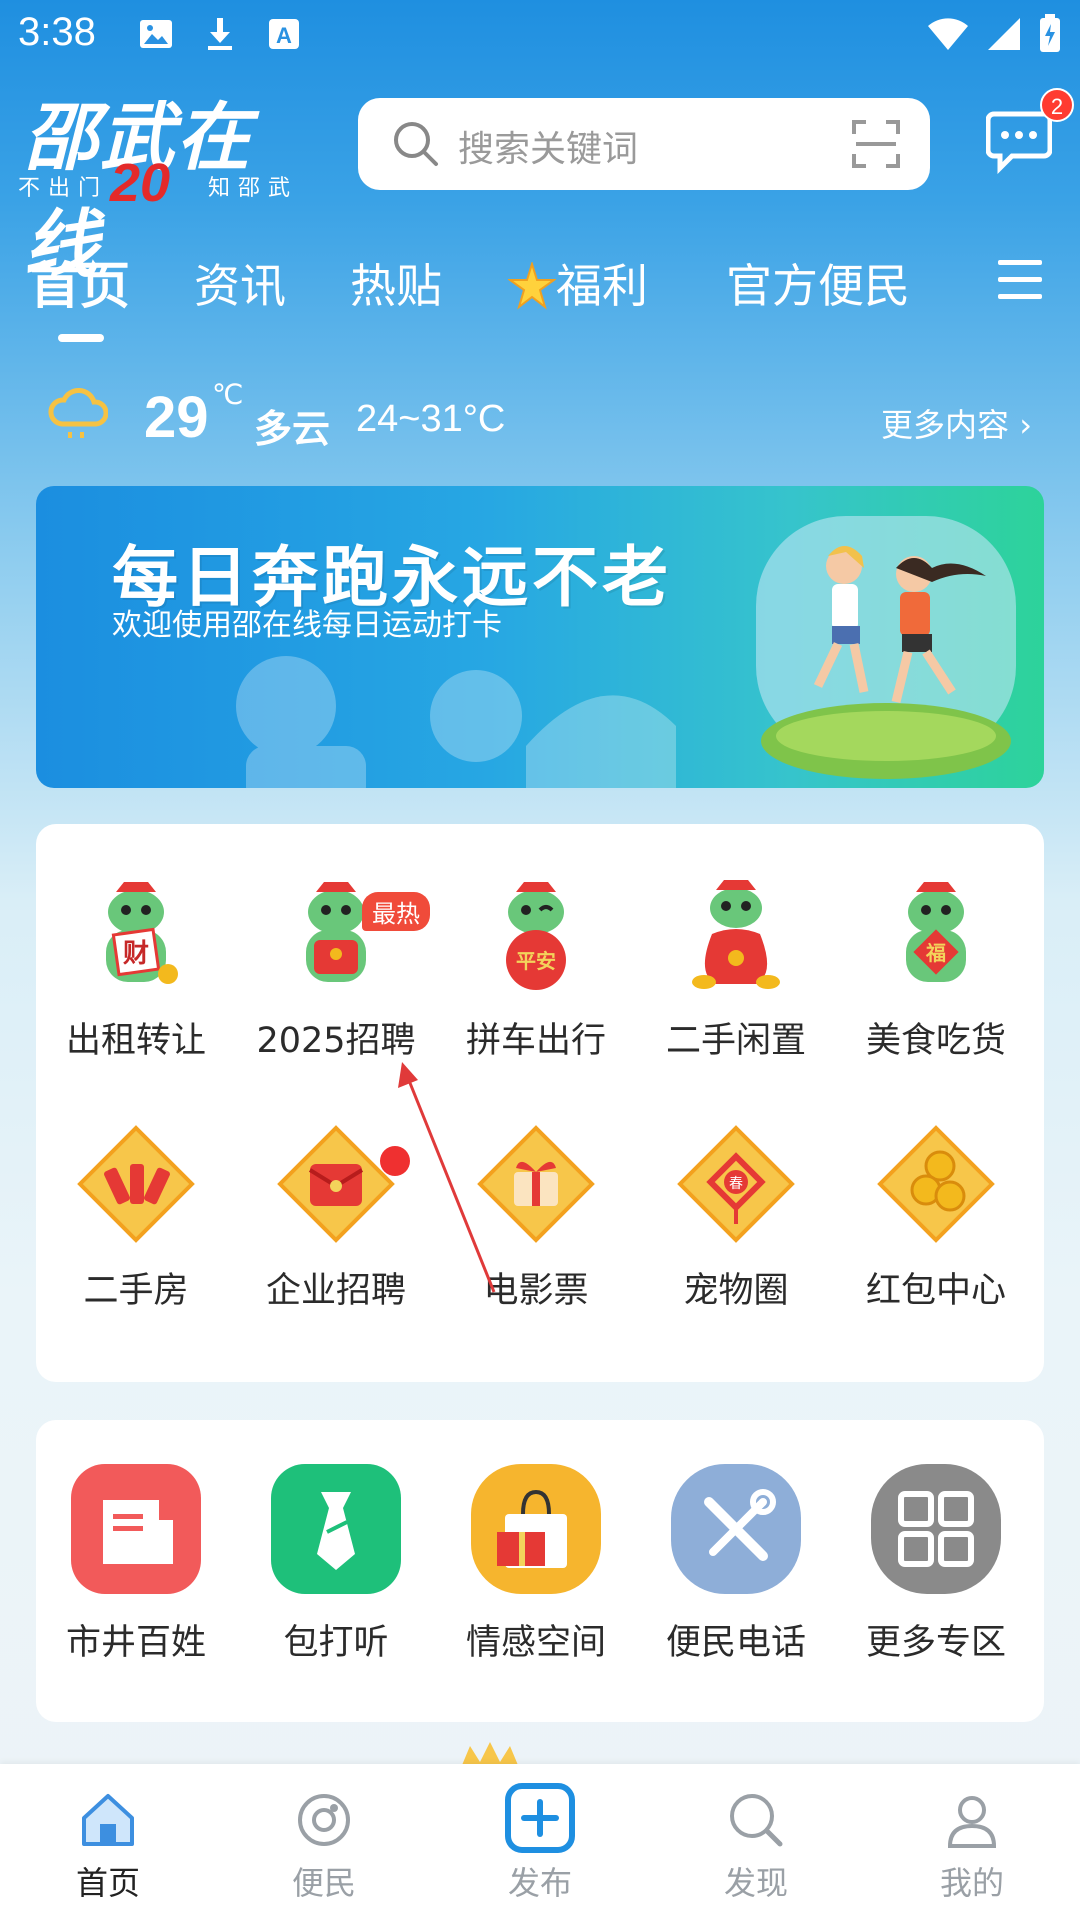 This screenshot has height=1920, width=1080. Describe the element at coordinates (948, 36) in the screenshot. I see `wifi-icon` at that location.